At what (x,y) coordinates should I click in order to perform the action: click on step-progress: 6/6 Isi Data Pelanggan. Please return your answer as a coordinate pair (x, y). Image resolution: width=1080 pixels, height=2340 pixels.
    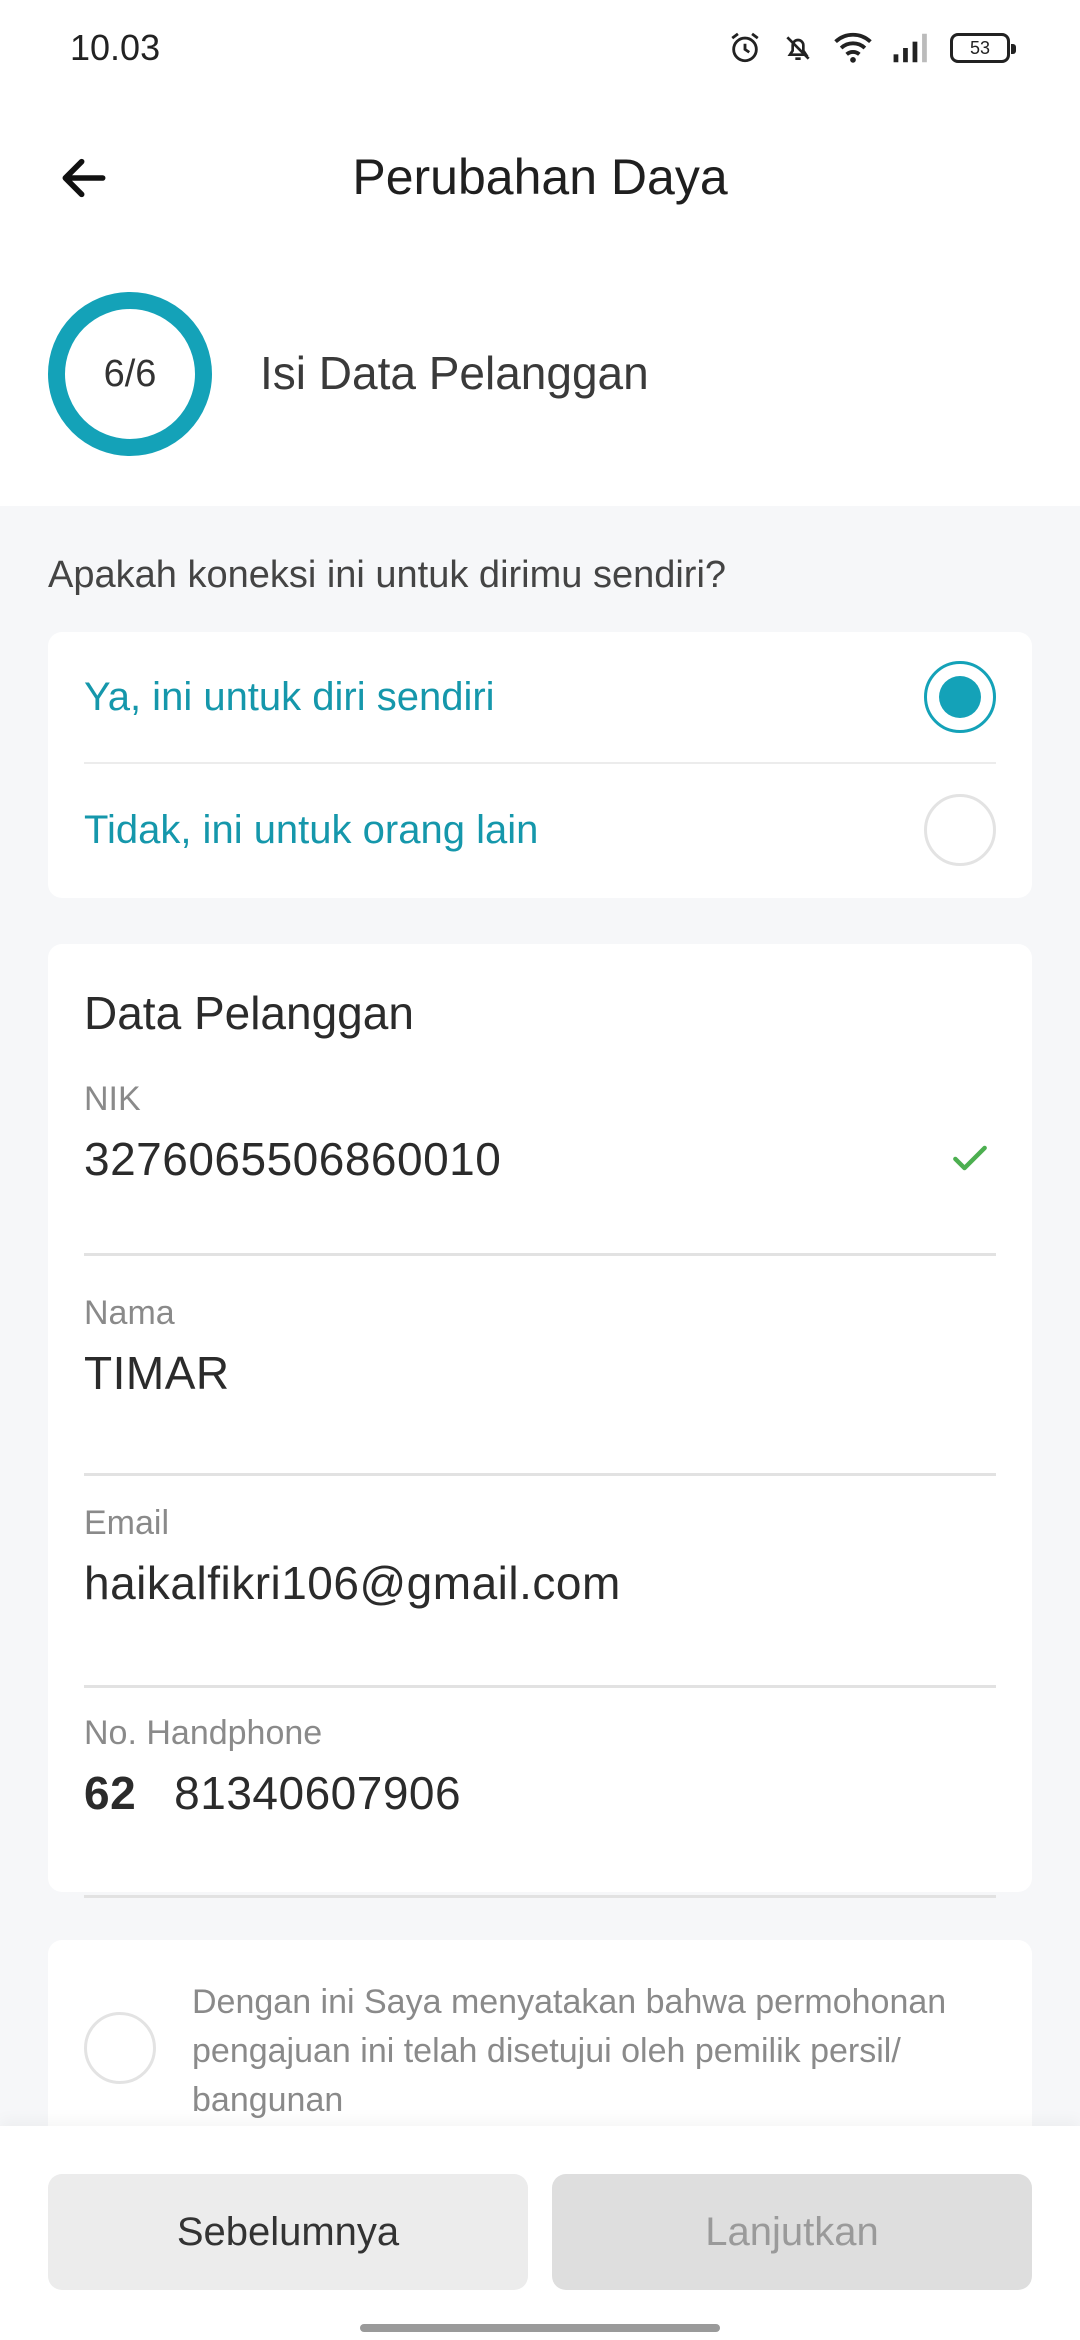
    Looking at the image, I should click on (540, 386).